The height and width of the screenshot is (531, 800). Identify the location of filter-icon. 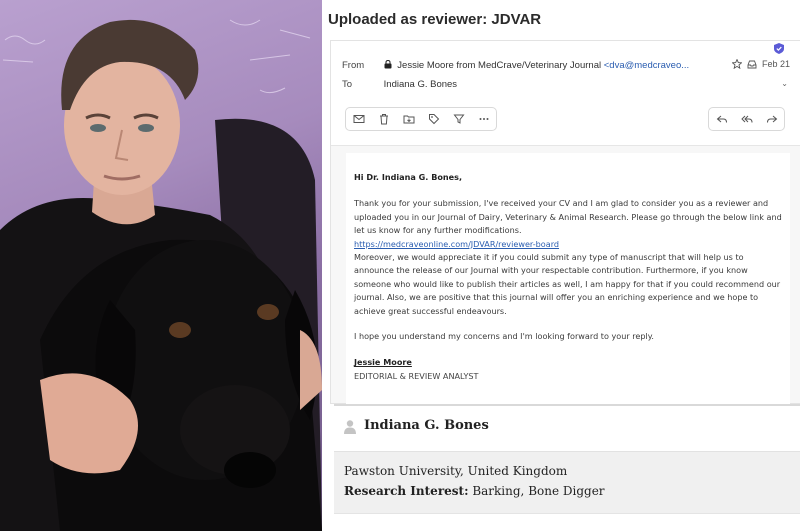
(458, 119).